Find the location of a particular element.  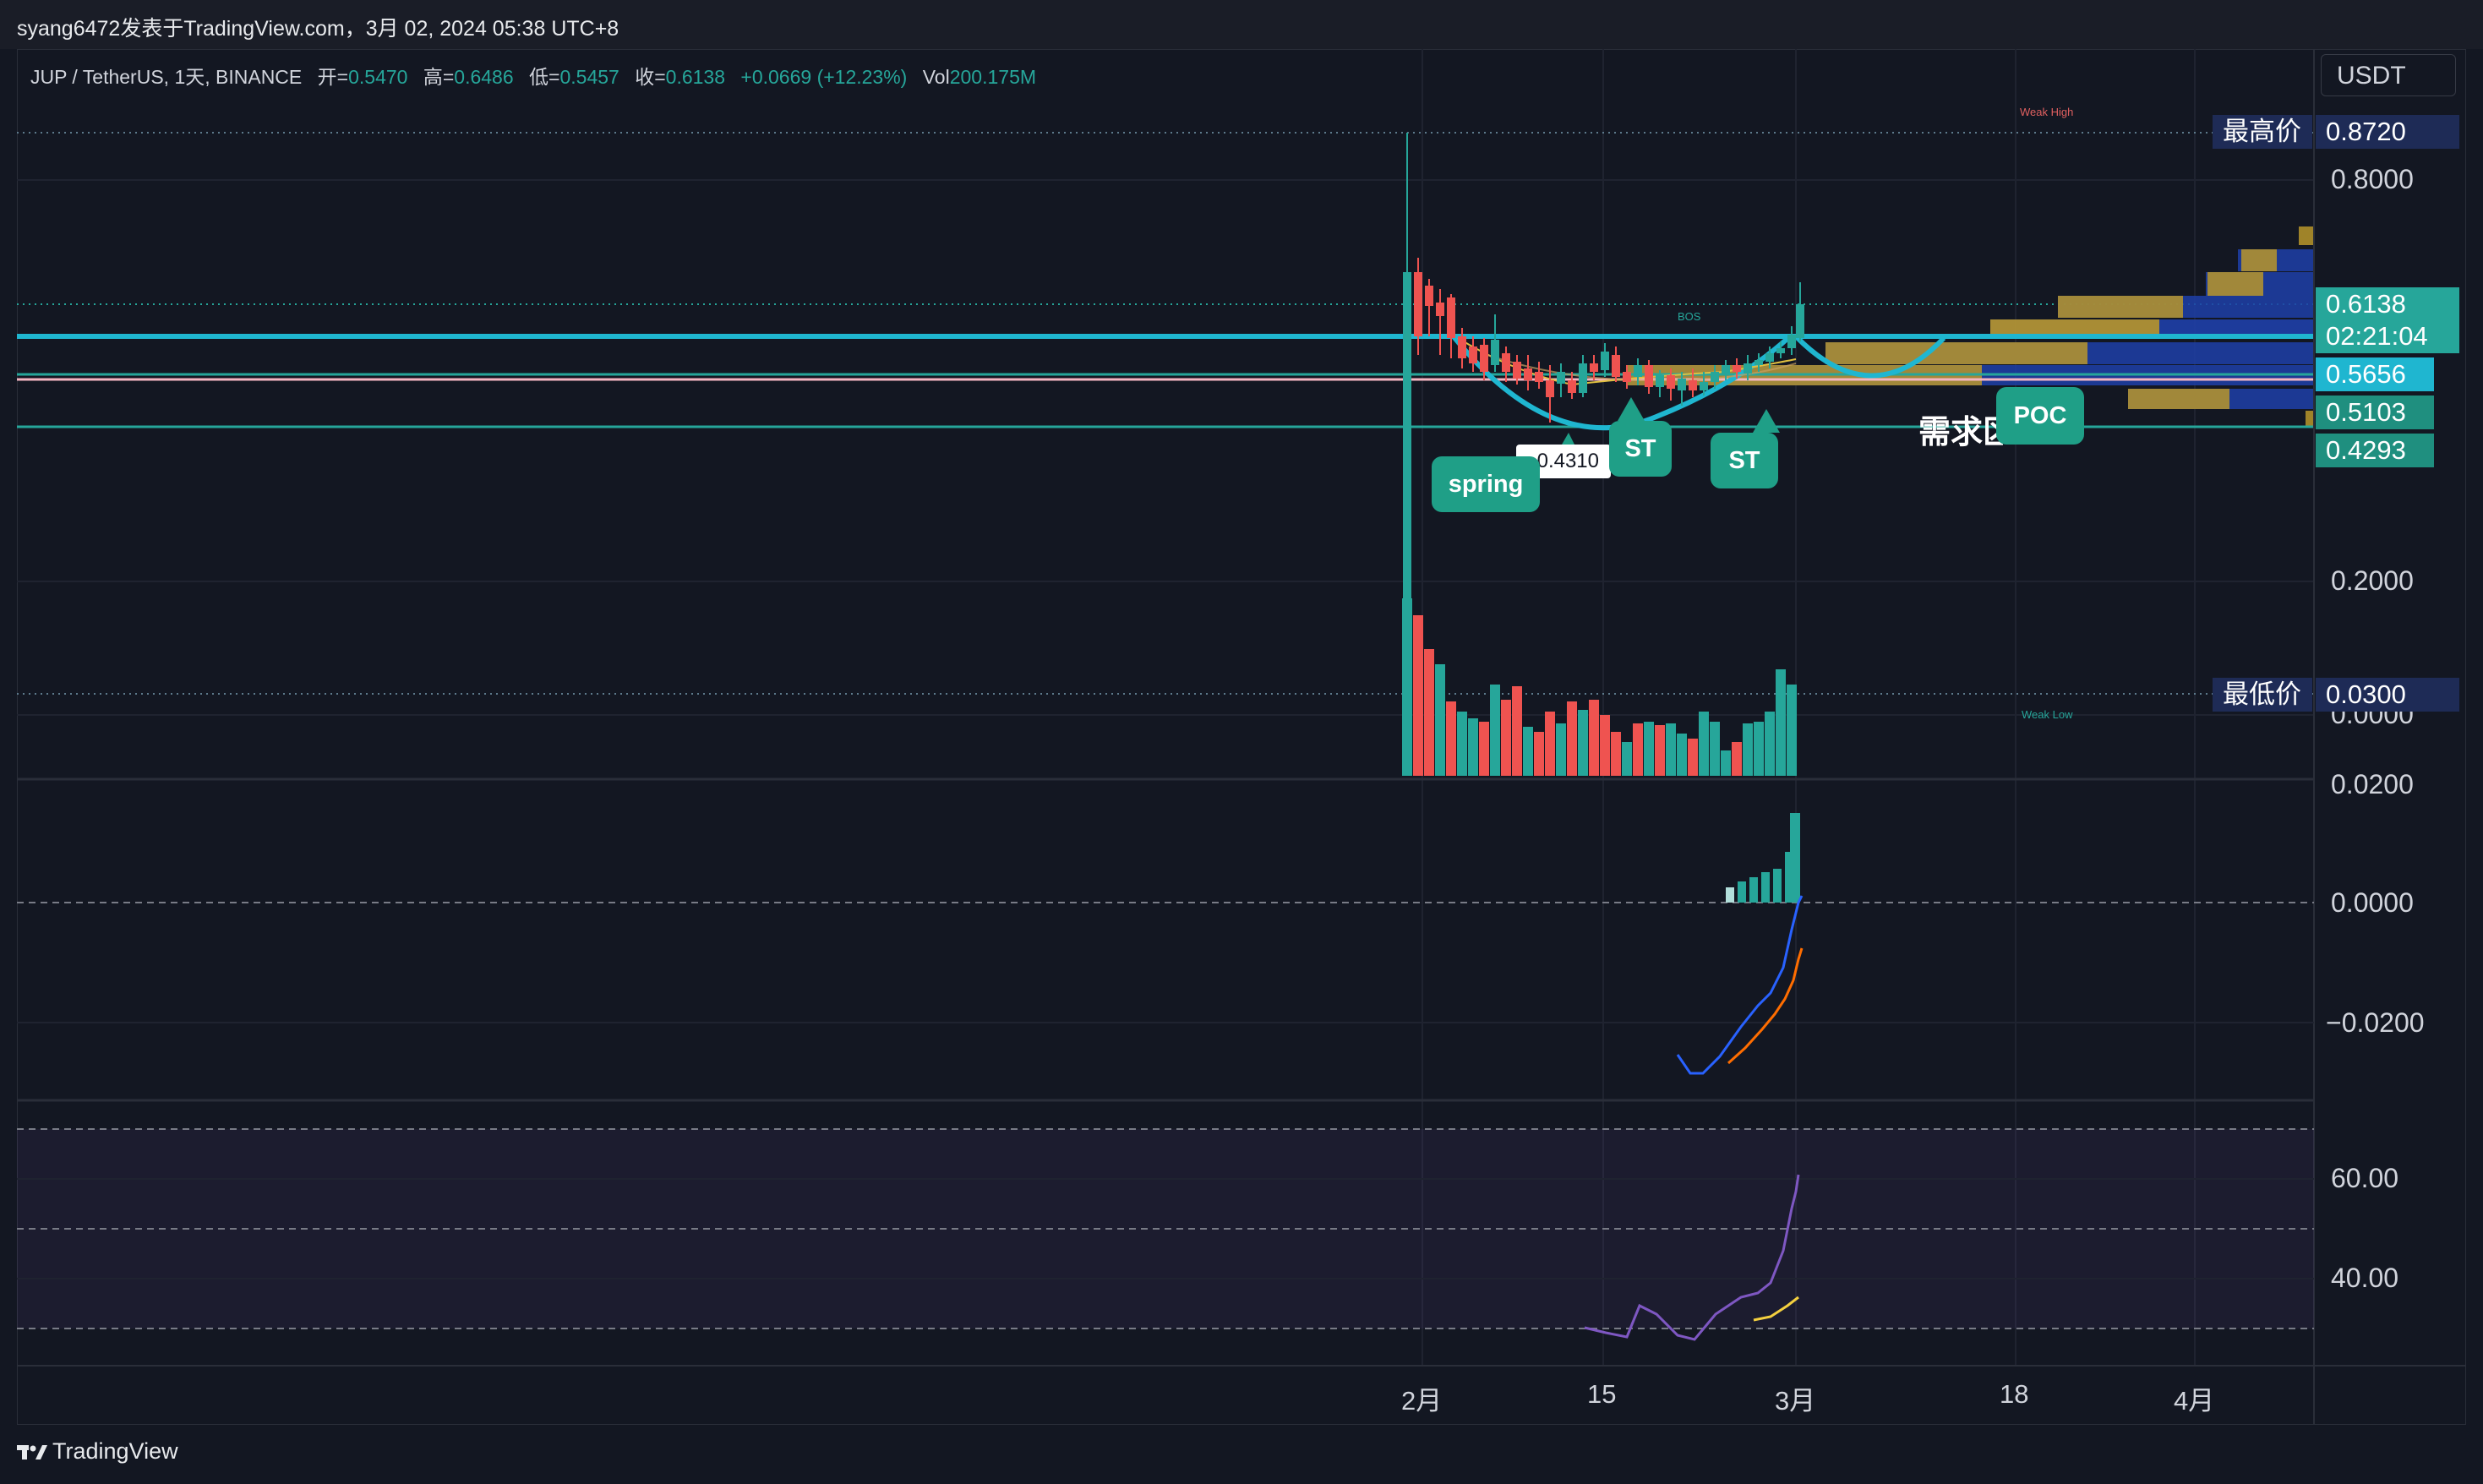

high-label: 高= is located at coordinates (439, 77).